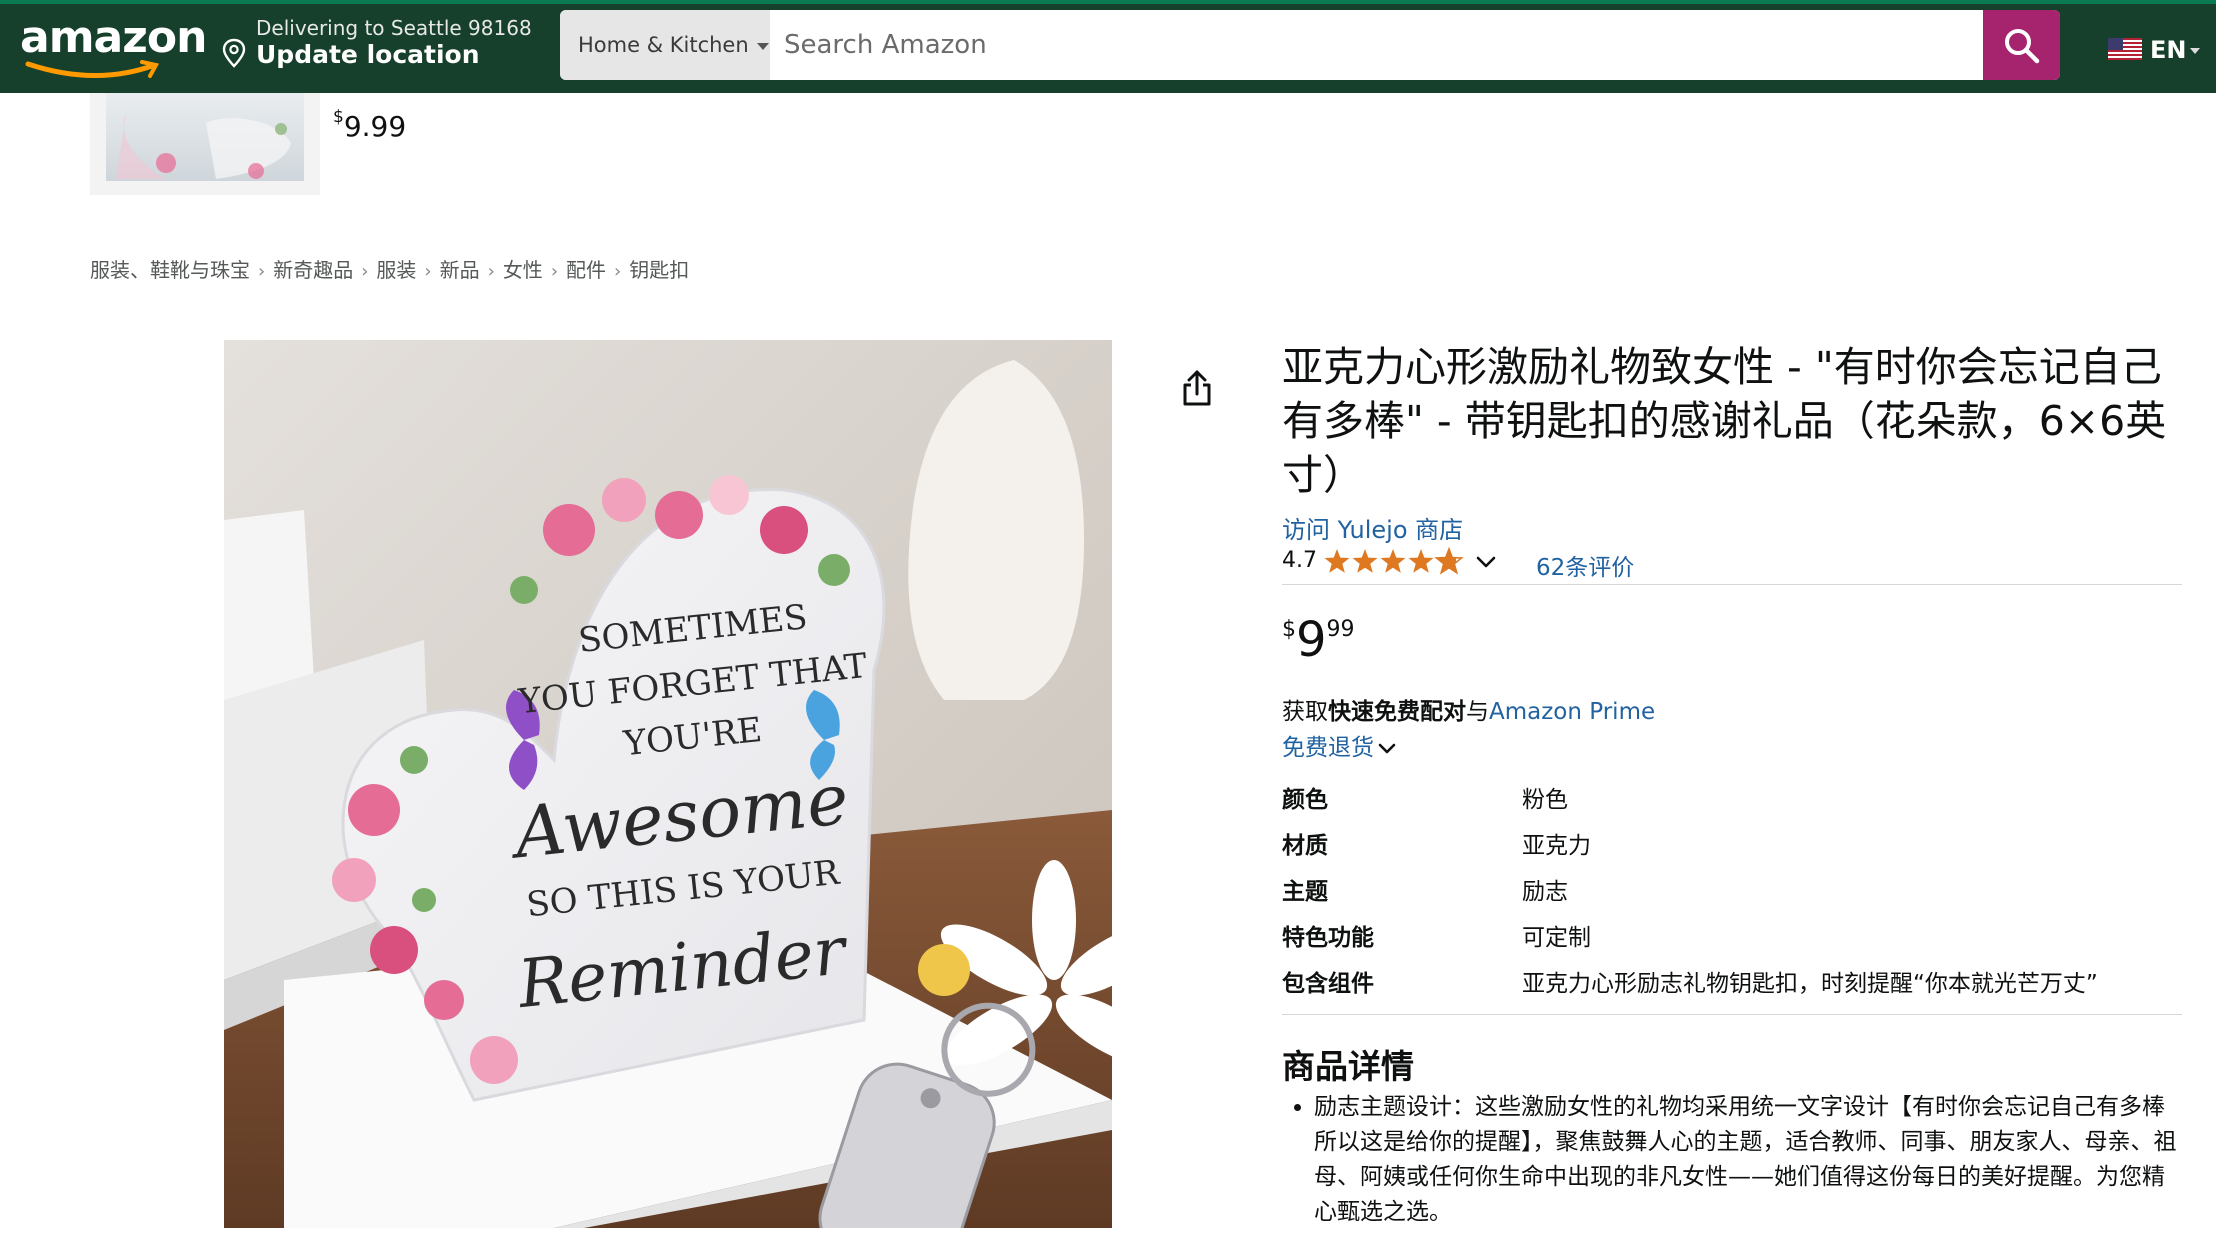  I want to click on attribute-key: 颜色, so click(1305, 800).